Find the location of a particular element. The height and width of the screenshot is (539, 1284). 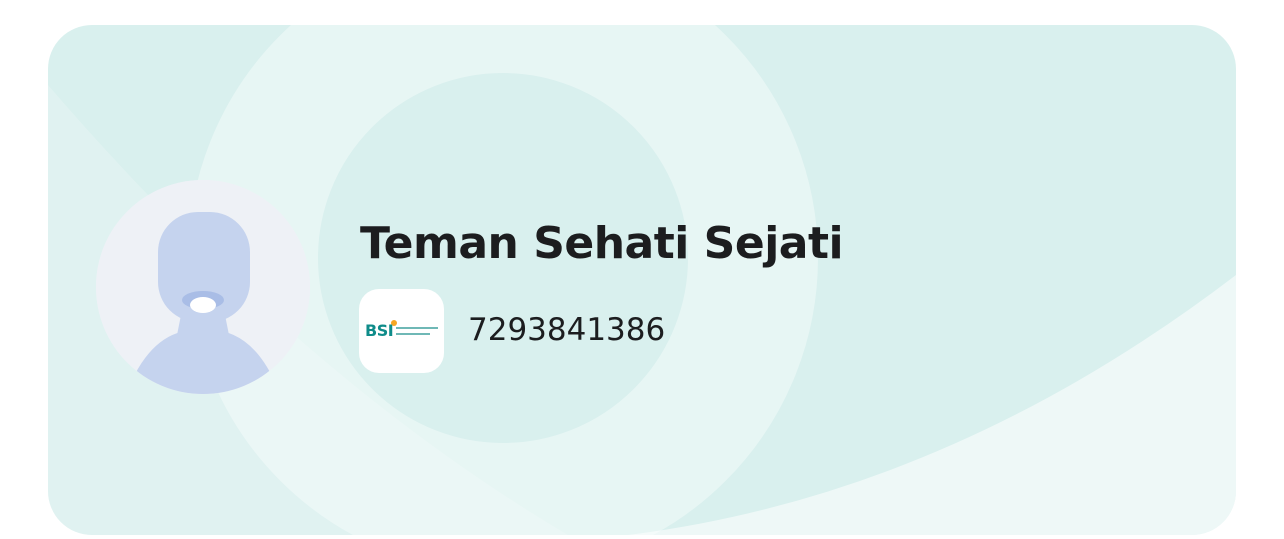

contact-name: Teman Sehati Sejati is located at coordinates (602, 243).